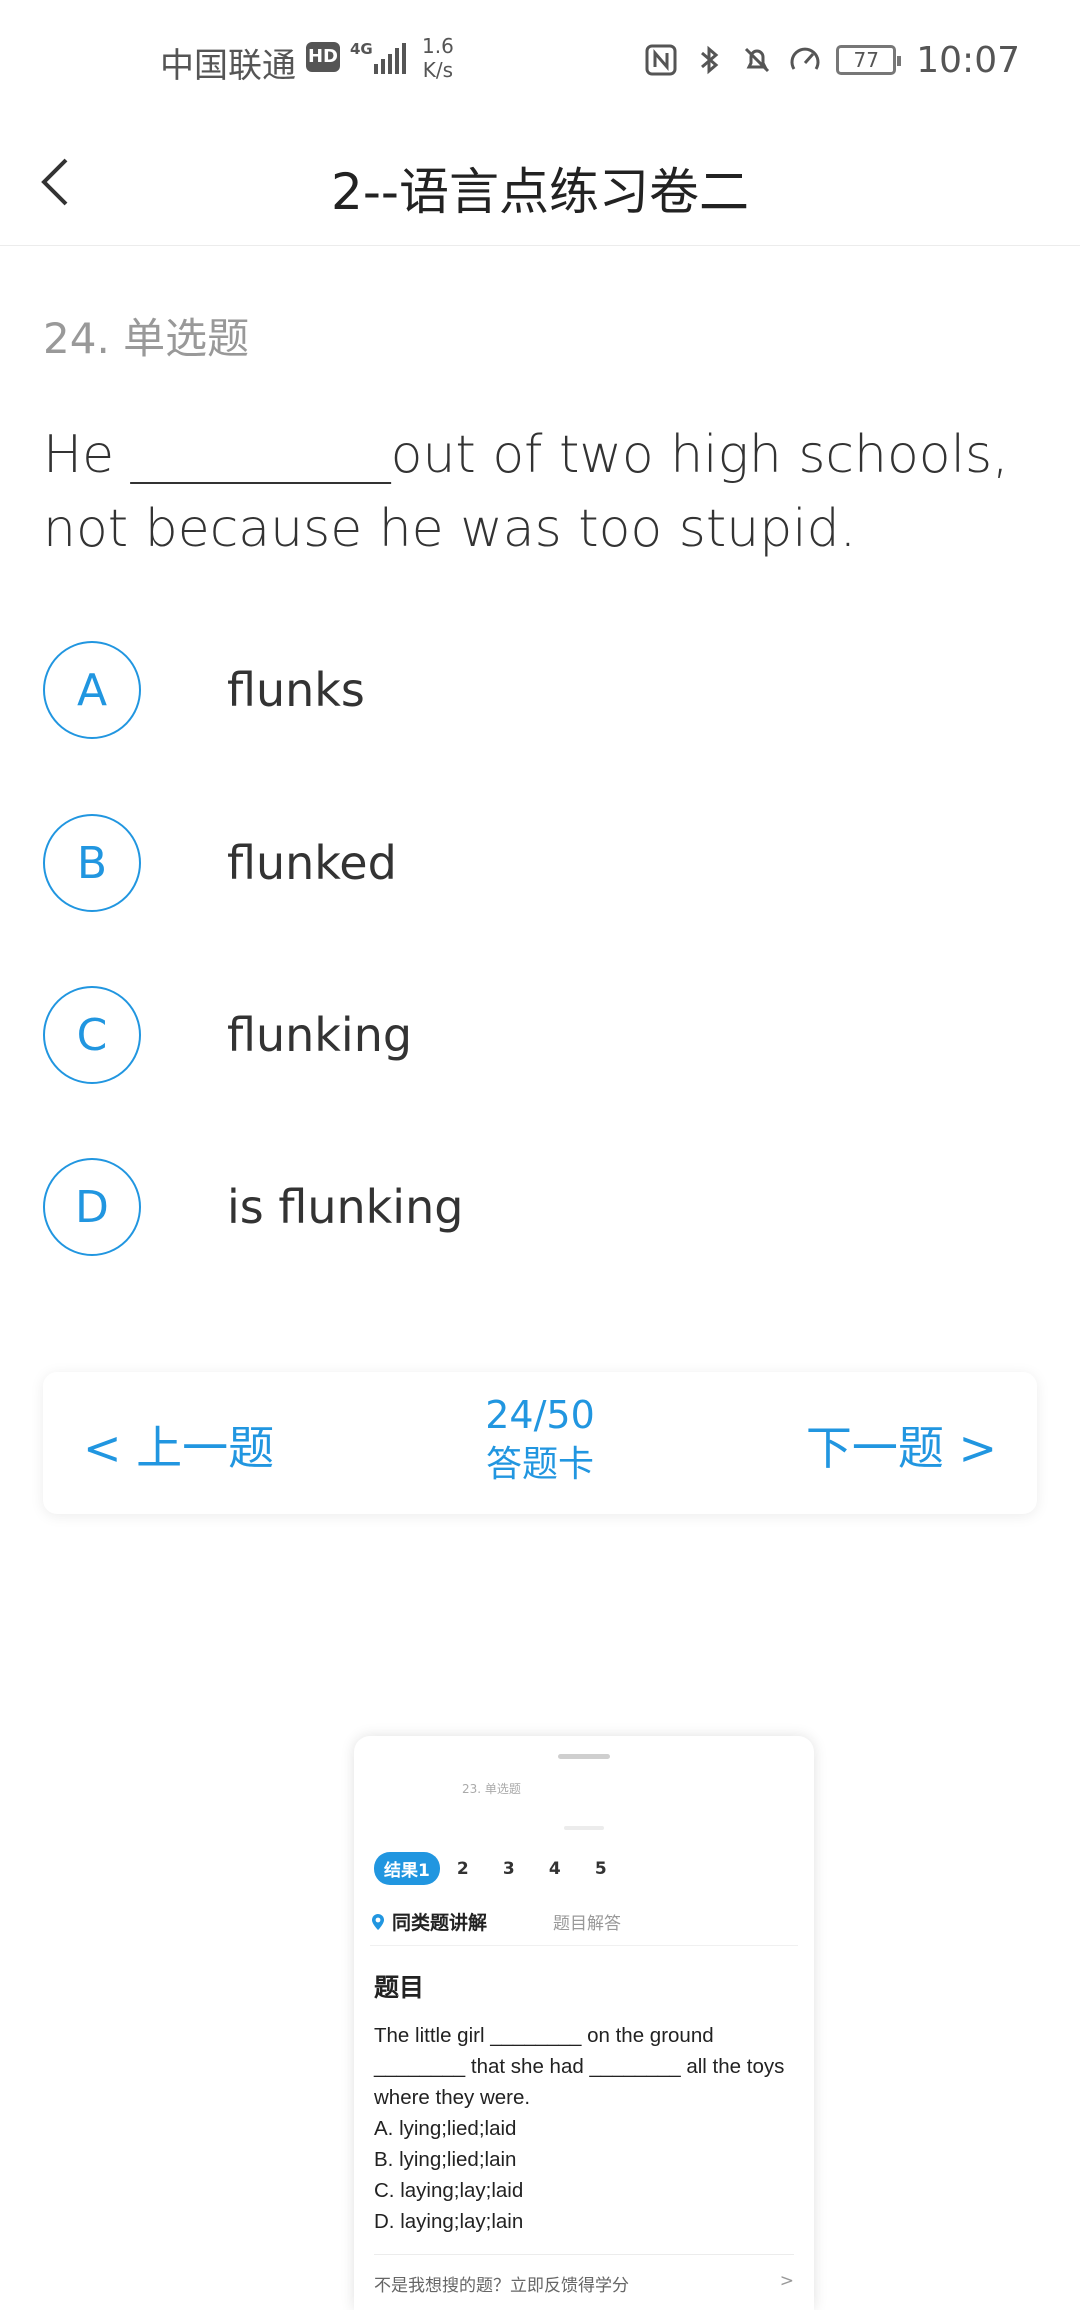 This screenshot has height=2310, width=1080. I want to click on status-right: 77 10:07, so click(832, 60).